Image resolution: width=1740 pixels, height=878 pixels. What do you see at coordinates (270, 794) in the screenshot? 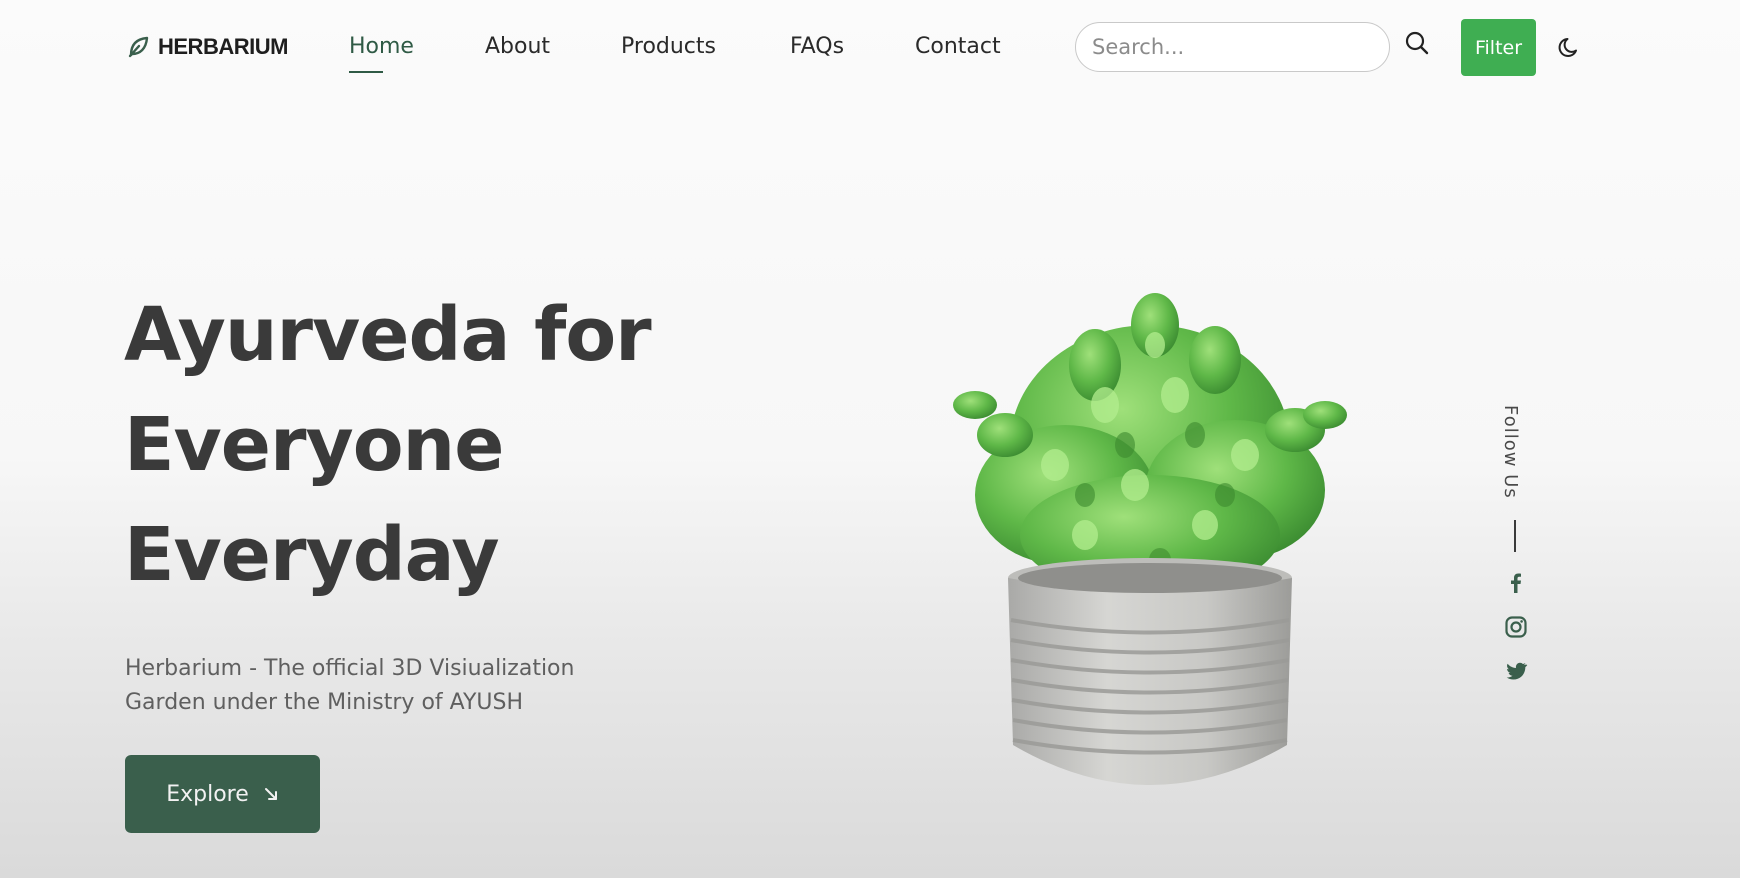
I see `arrow-down-right-icon` at bounding box center [270, 794].